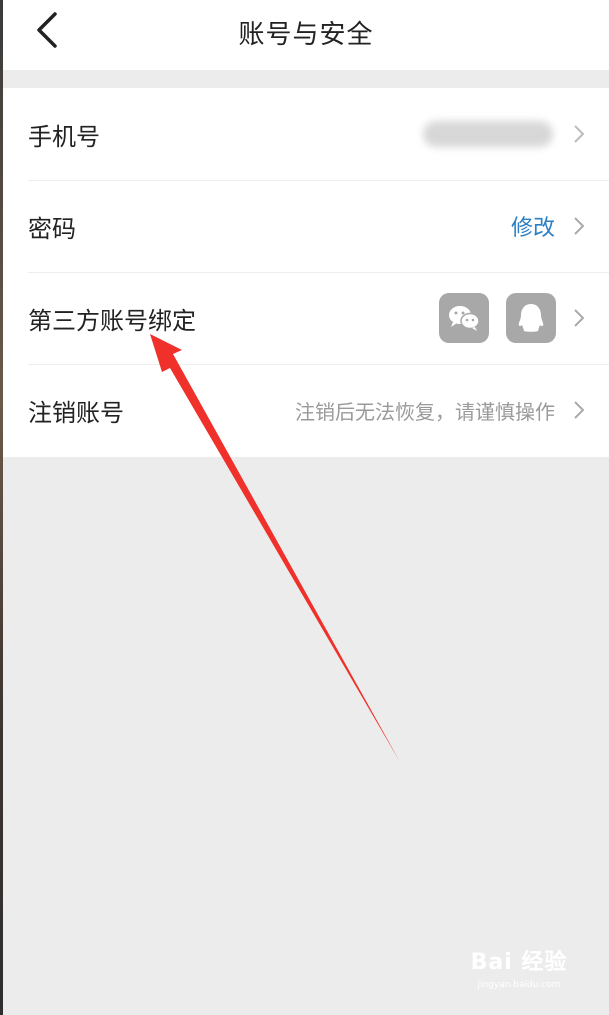 Image resolution: width=609 pixels, height=1015 pixels. What do you see at coordinates (533, 226) in the screenshot?
I see `modify-password-link: 修改` at bounding box center [533, 226].